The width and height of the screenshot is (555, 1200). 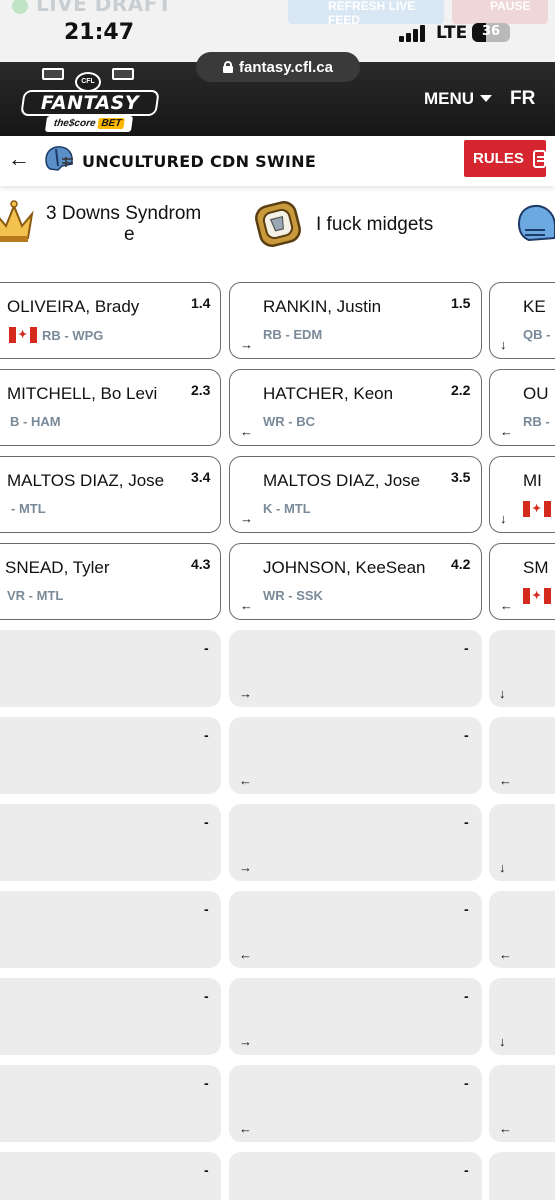 I want to click on player-name: JOHNSON, KeeSean, so click(x=344, y=567).